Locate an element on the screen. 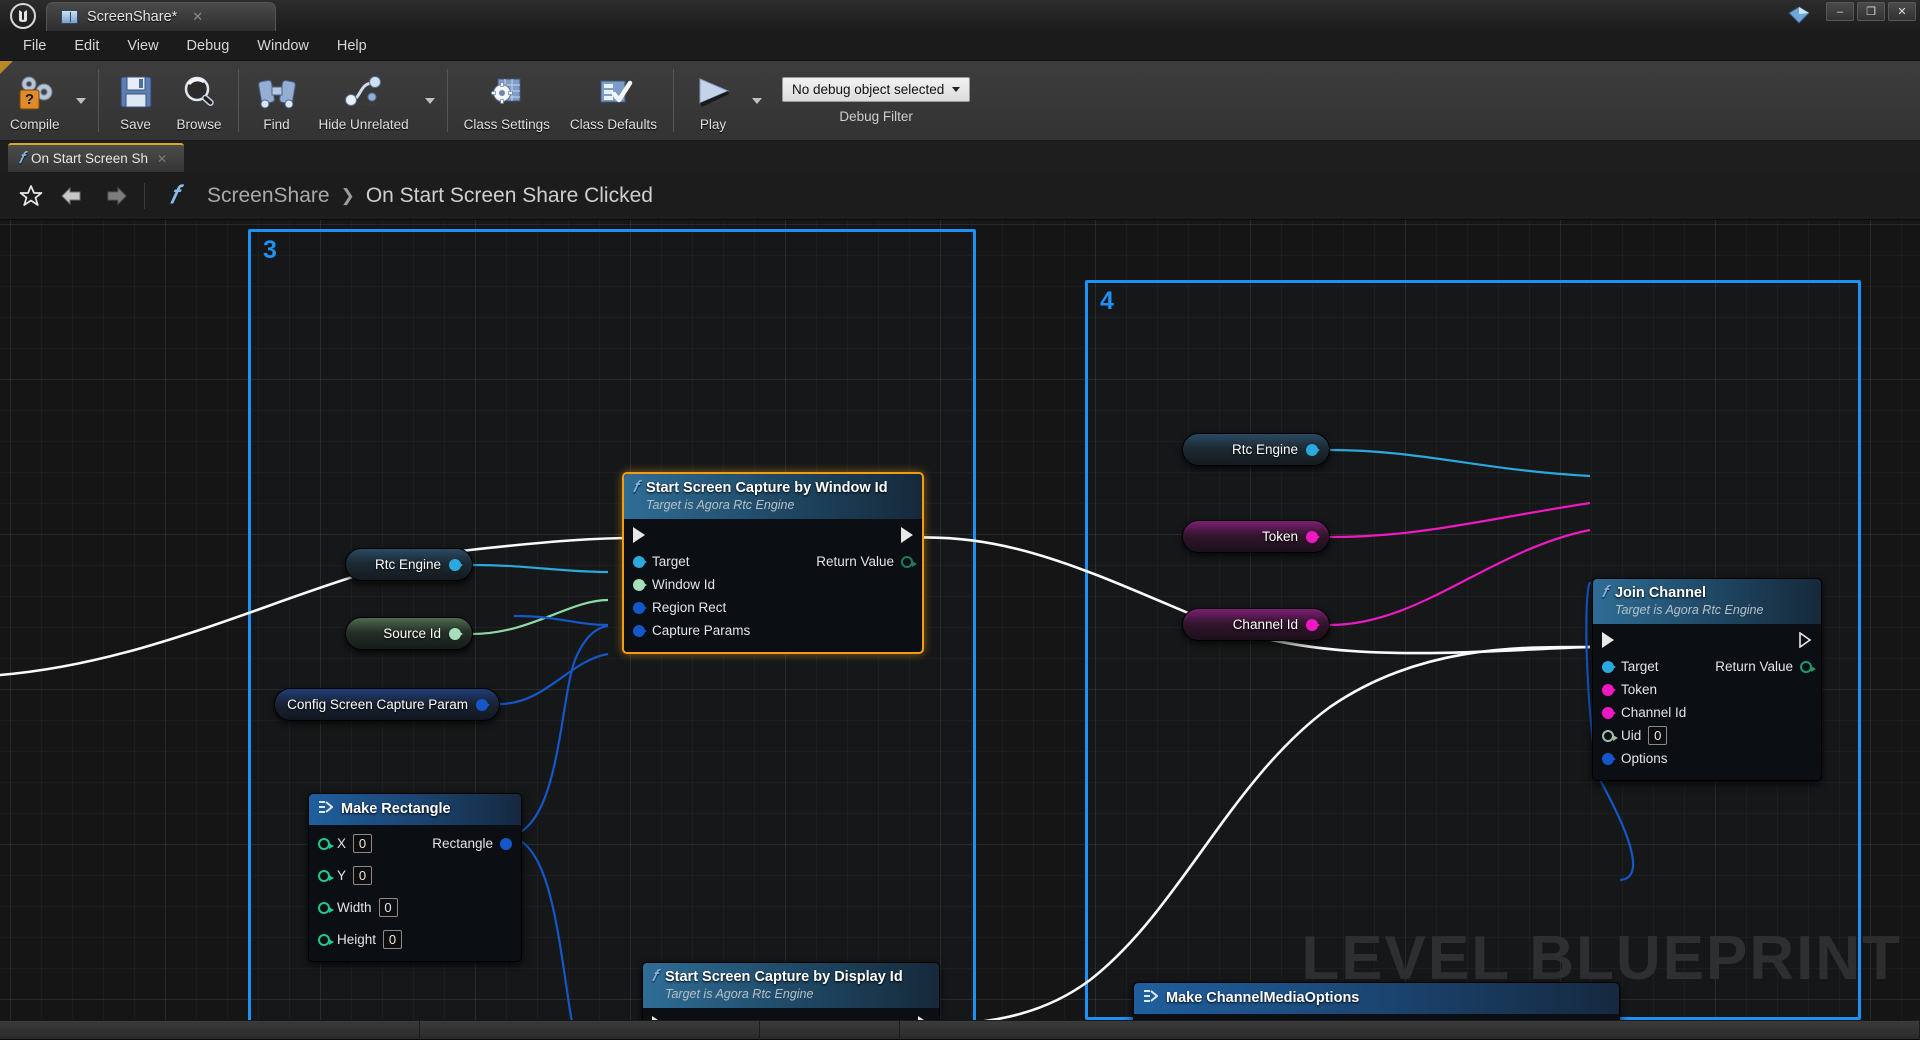  debug-object-value: No debug object selected is located at coordinates (868, 89).